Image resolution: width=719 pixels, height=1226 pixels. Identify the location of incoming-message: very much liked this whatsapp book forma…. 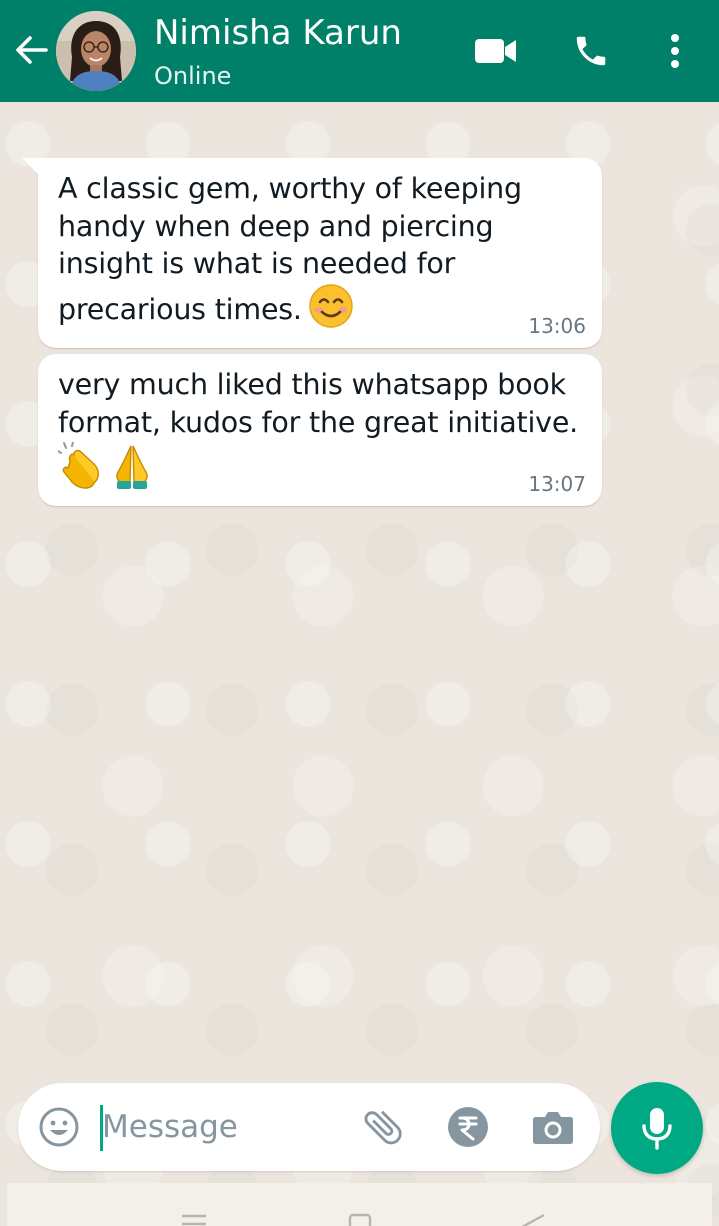
(320, 430).